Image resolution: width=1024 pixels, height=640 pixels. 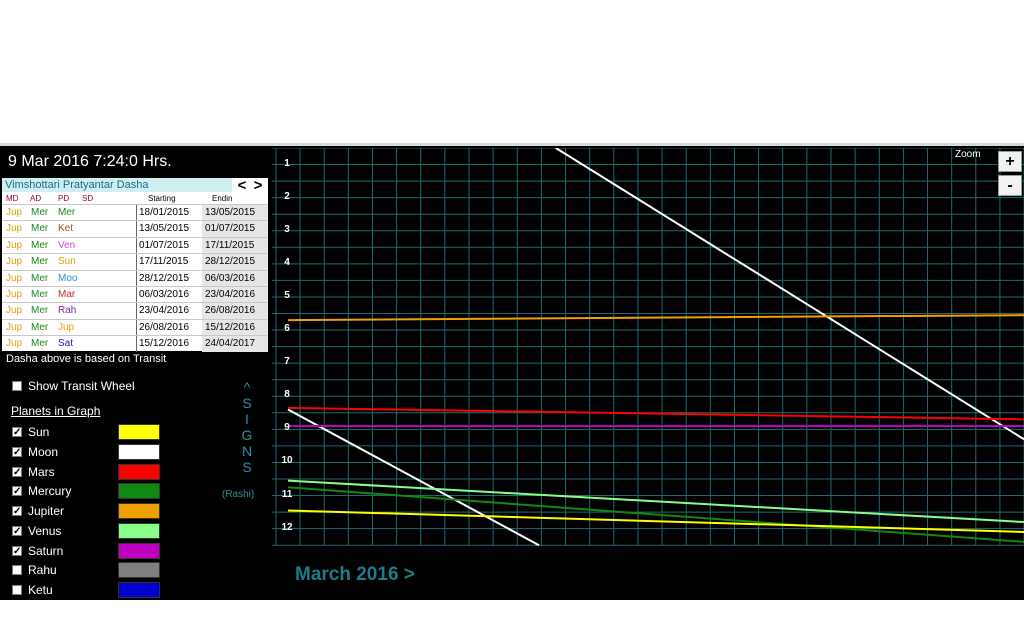 I want to click on planet-checkbox-ketu, so click(x=17, y=590).